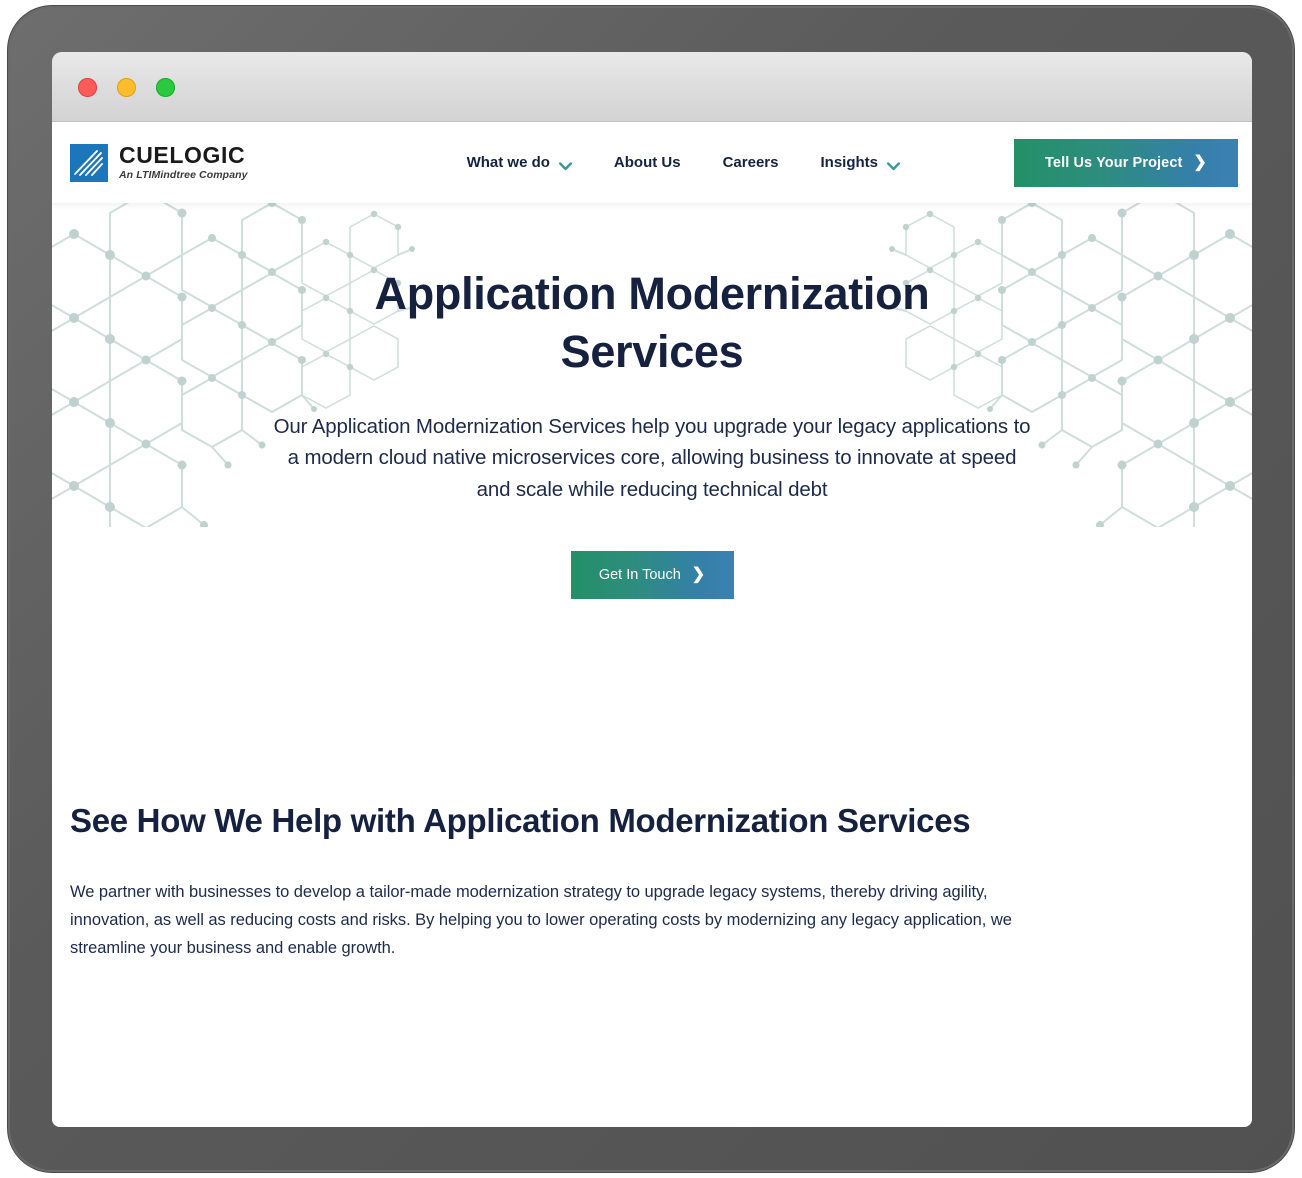 Image resolution: width=1302 pixels, height=1178 pixels. I want to click on site-logo: CUELOGIC An LTIMindtree Company, so click(159, 162).